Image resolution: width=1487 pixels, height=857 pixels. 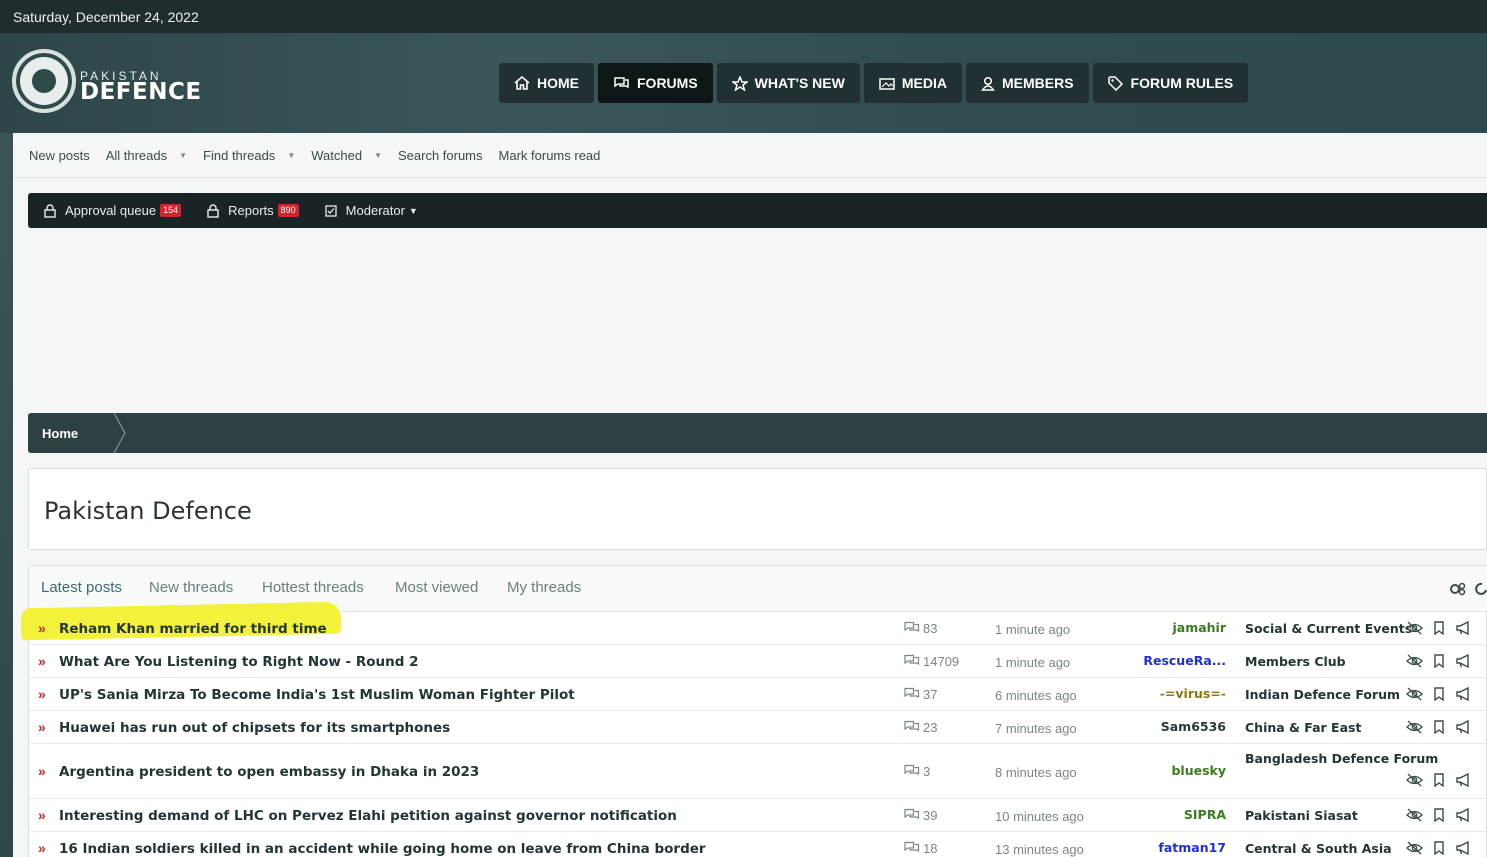 What do you see at coordinates (253, 210) in the screenshot?
I see `reports-link: Reports 890` at bounding box center [253, 210].